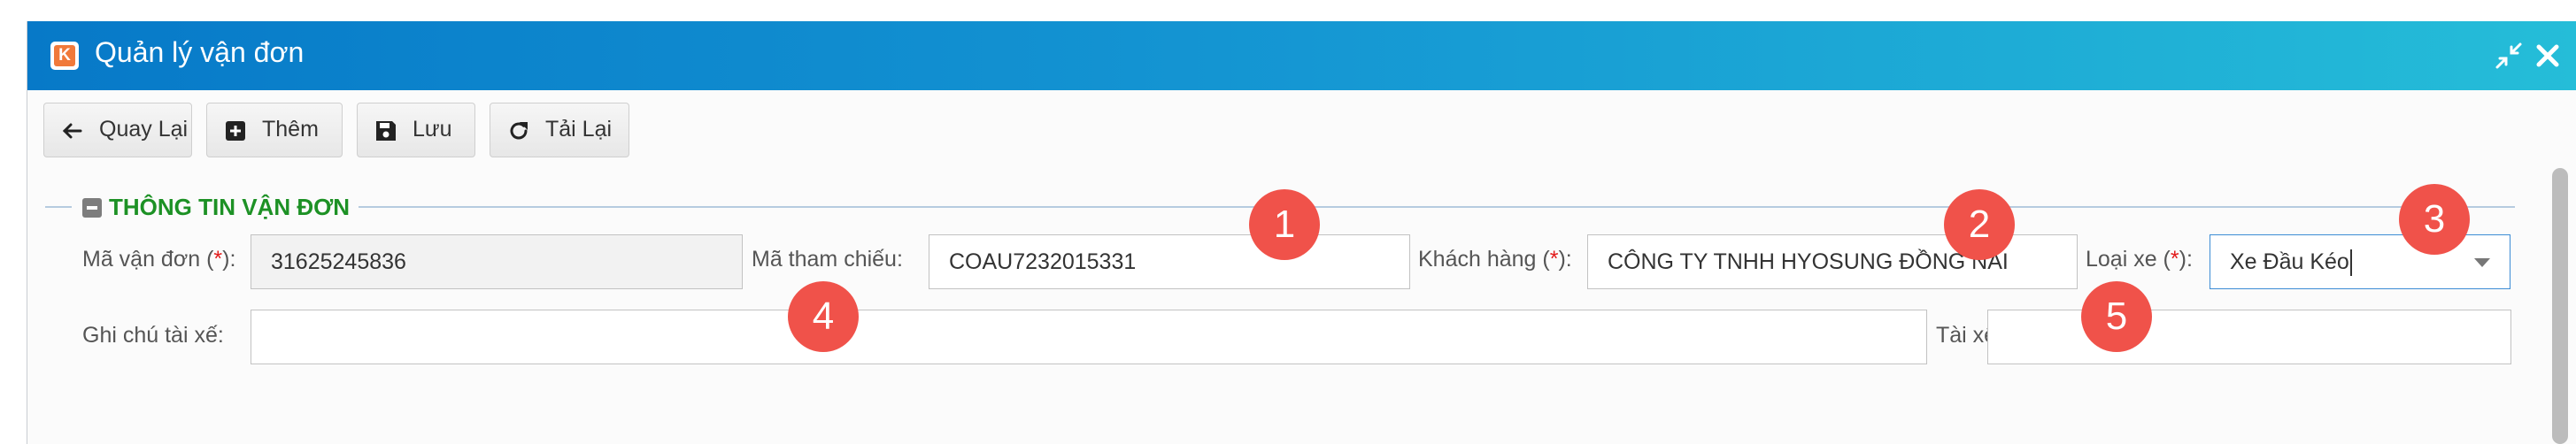 The image size is (2576, 444). Describe the element at coordinates (1284, 224) in the screenshot. I see `annotation-badge-1: 1` at that location.